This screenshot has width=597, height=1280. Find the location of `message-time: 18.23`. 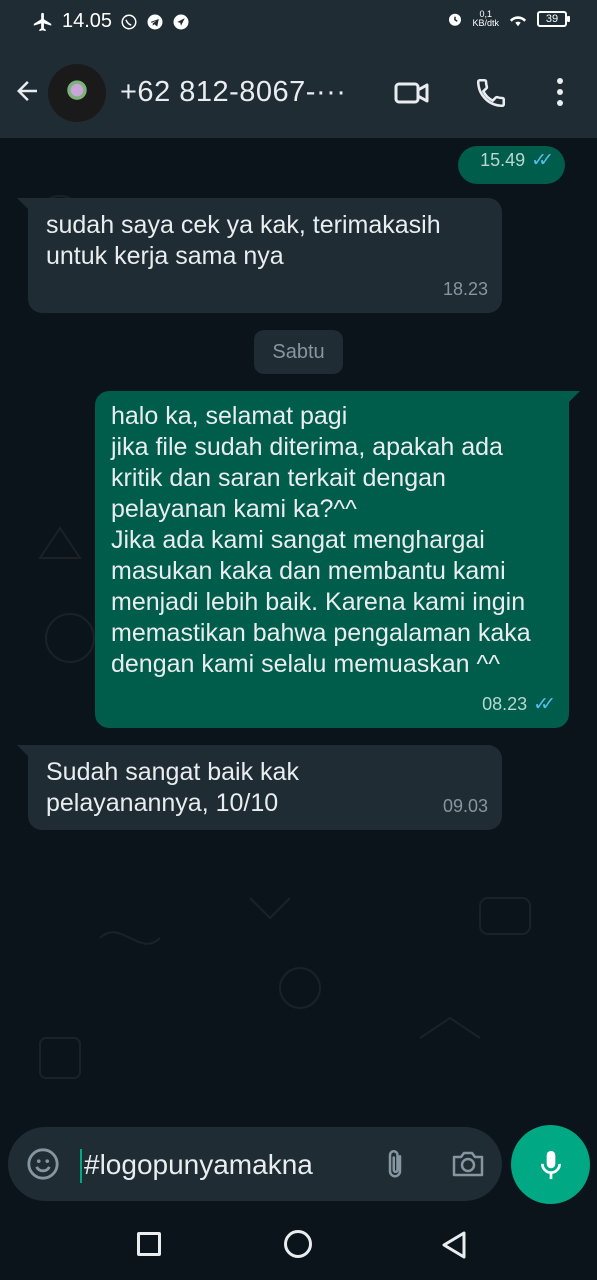

message-time: 18.23 is located at coordinates (465, 289).